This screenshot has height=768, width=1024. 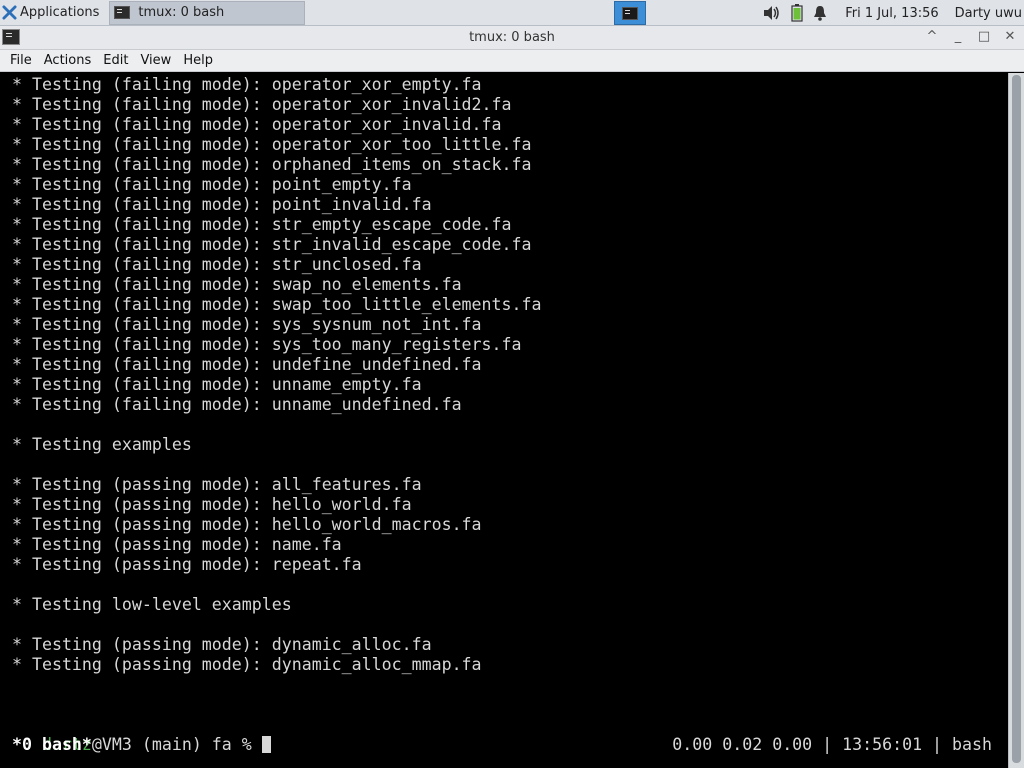 I want to click on minimize-button: _, so click(x=958, y=37).